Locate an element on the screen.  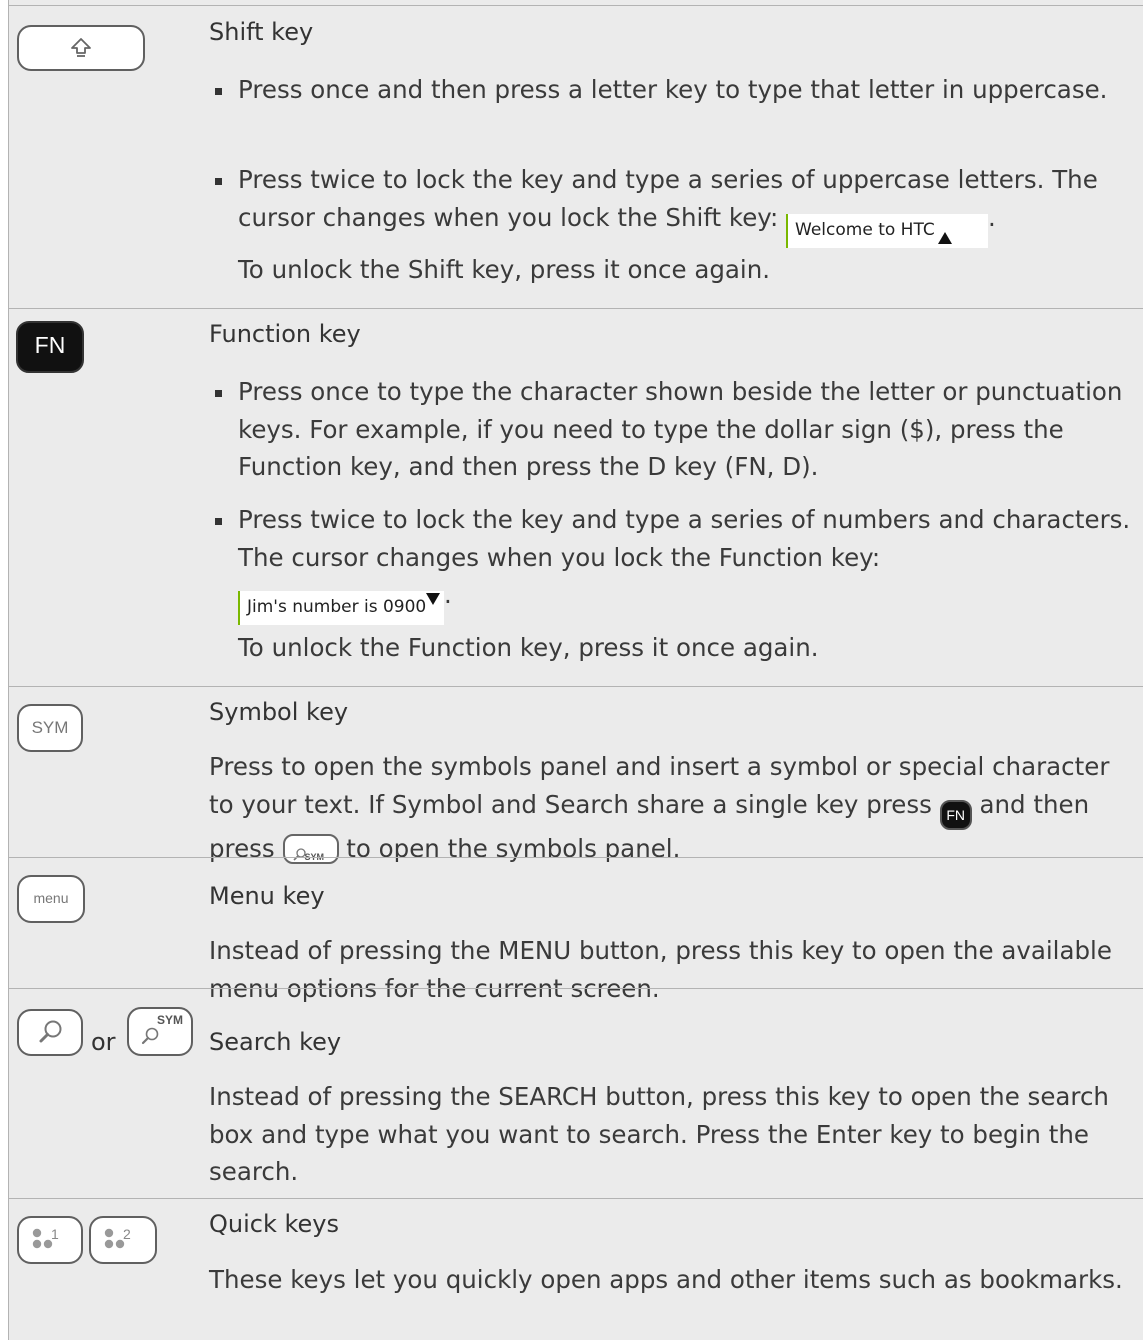
search-key-title: Search key is located at coordinates (275, 1042).